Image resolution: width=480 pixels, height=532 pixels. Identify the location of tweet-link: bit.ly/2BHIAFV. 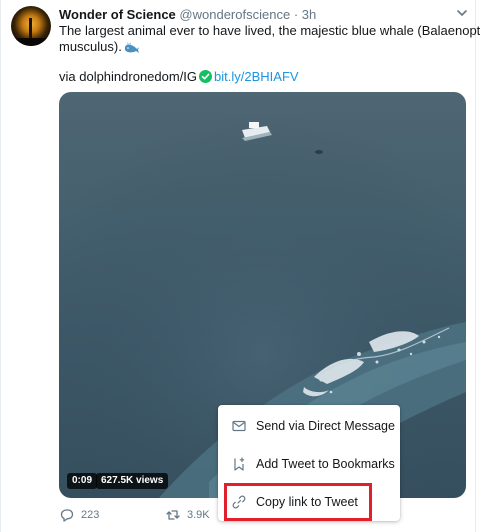
(256, 76).